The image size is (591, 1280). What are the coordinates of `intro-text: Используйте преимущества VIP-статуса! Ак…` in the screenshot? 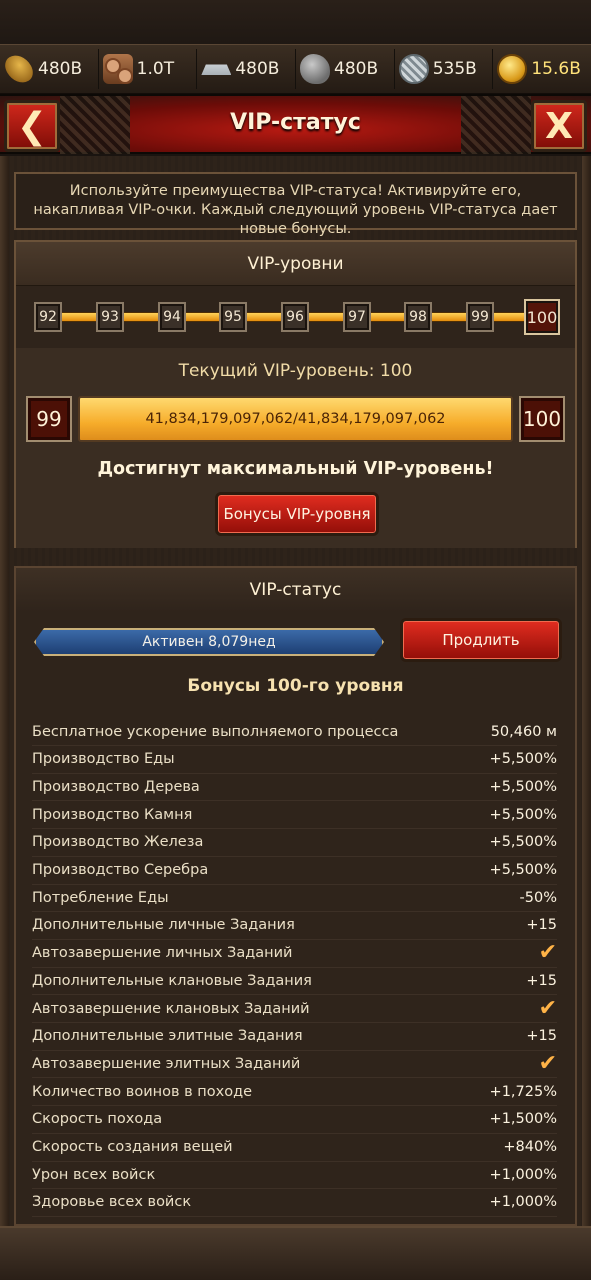 It's located at (295, 204).